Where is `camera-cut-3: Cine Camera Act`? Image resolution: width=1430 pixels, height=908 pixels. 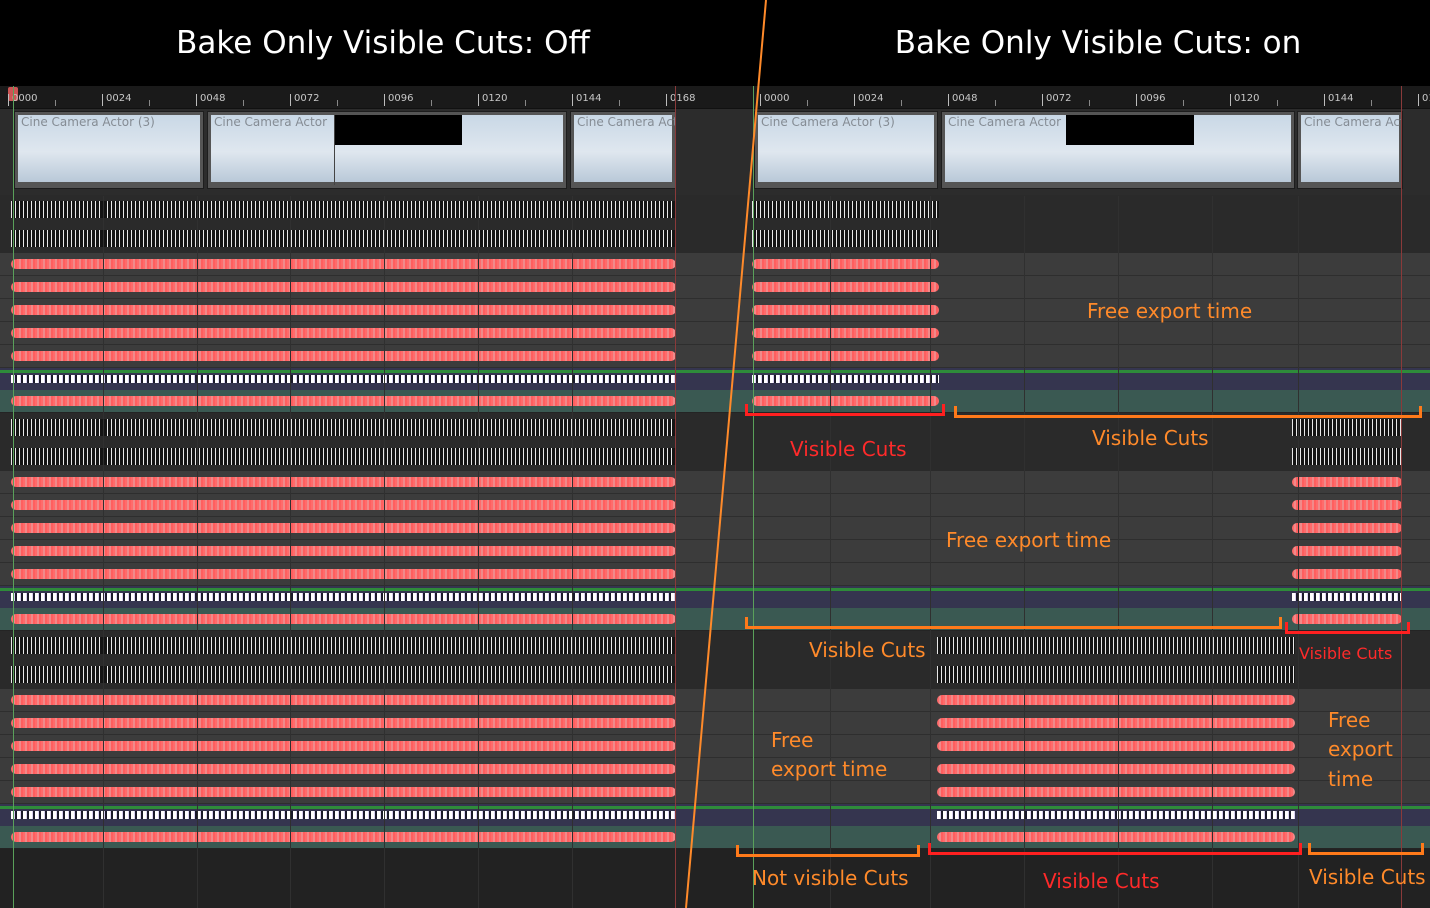
camera-cut-3: Cine Camera Act is located at coordinates (623, 150).